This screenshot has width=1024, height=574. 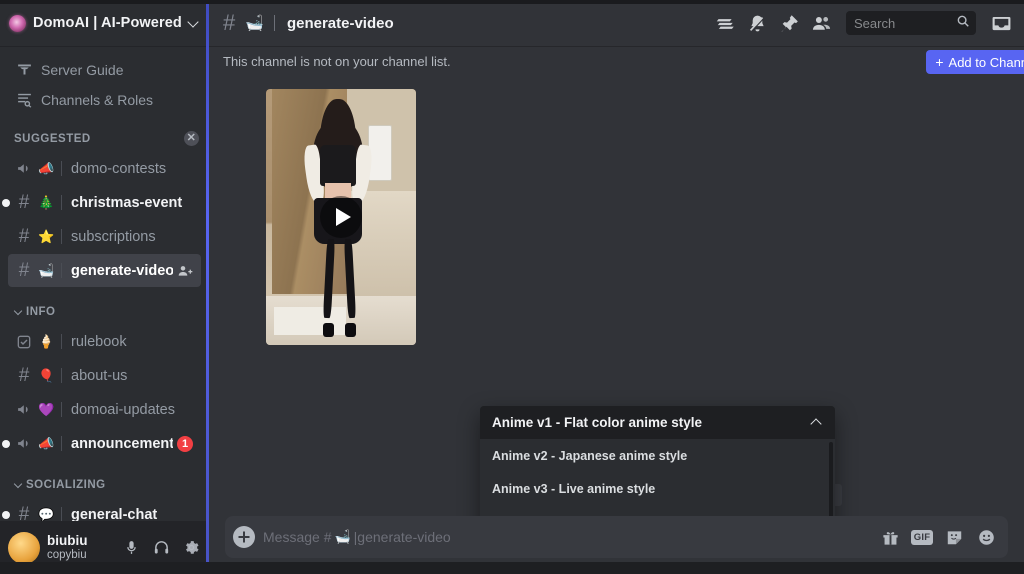 I want to click on avatar, so click(x=24, y=547).